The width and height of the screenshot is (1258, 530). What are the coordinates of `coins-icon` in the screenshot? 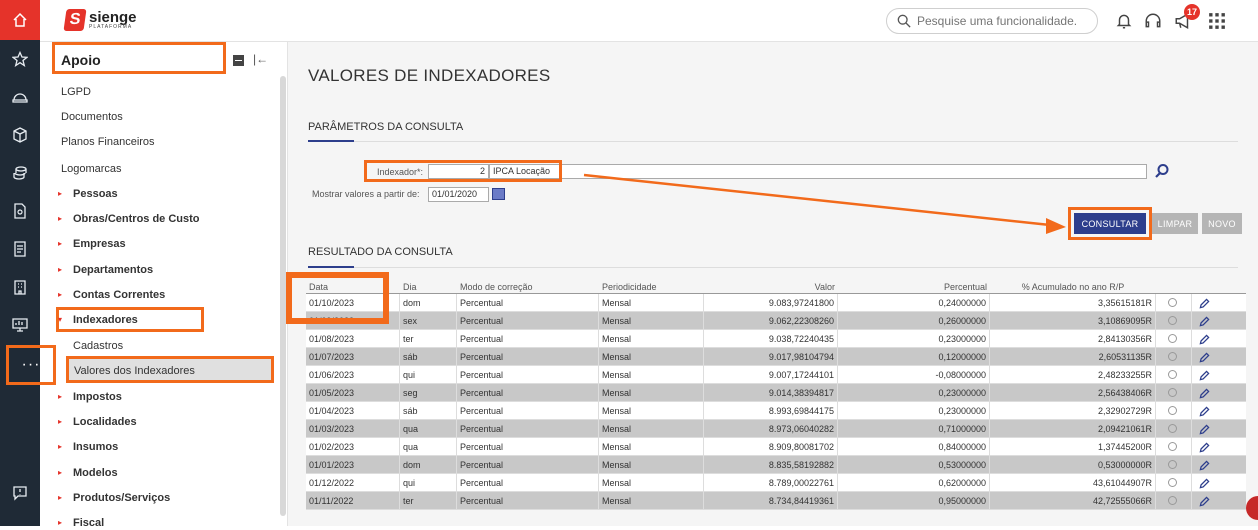 It's located at (20, 173).